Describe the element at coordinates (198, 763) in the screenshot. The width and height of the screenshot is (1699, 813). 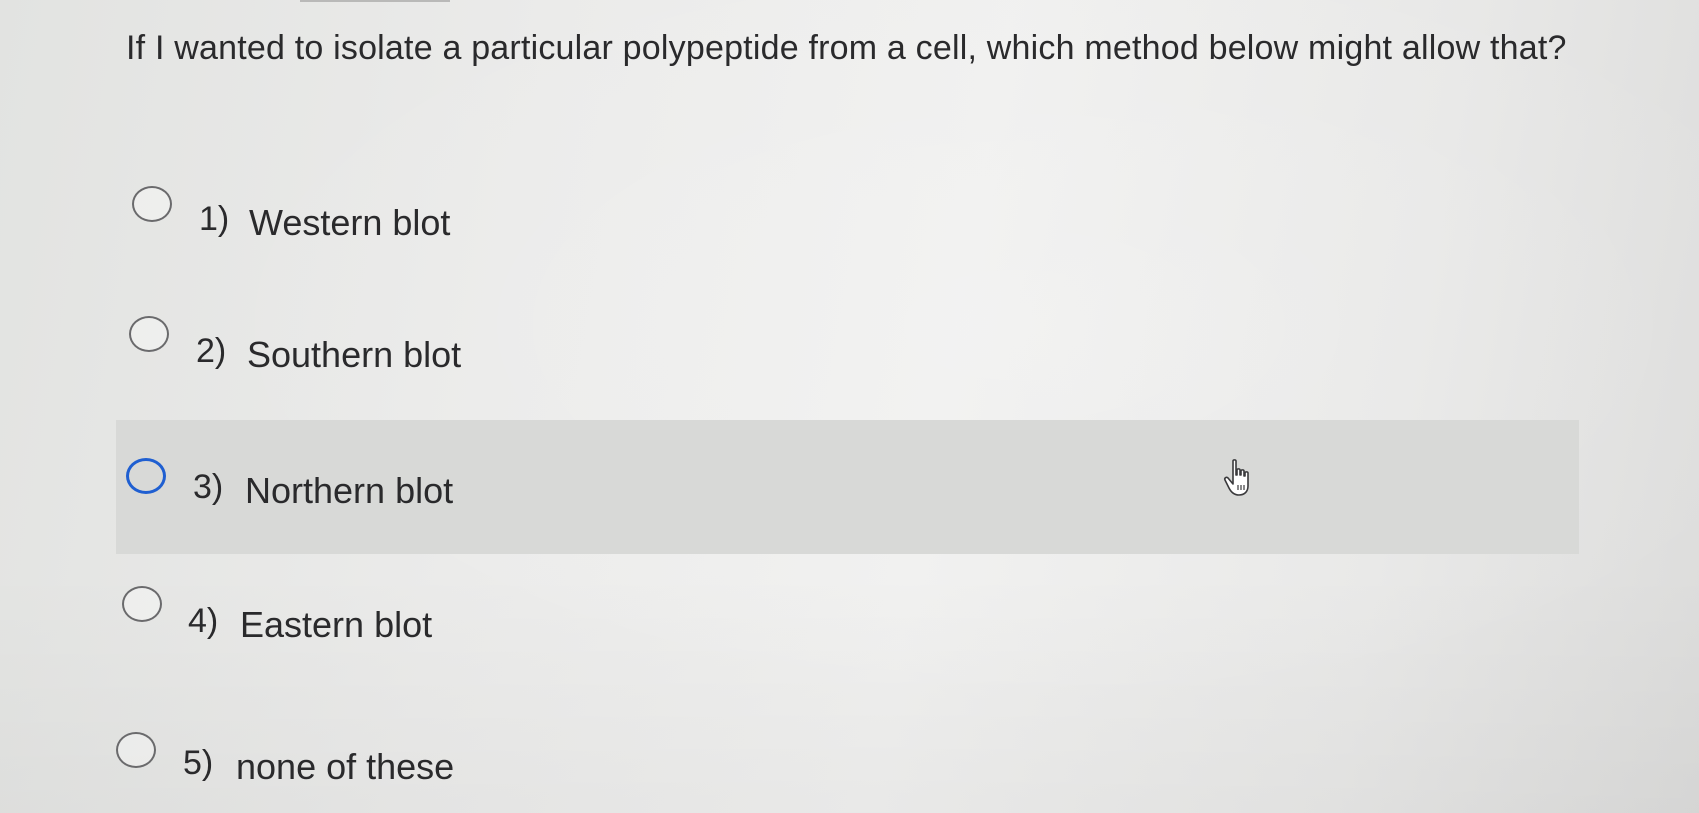
I see `option-number: 5)` at that location.